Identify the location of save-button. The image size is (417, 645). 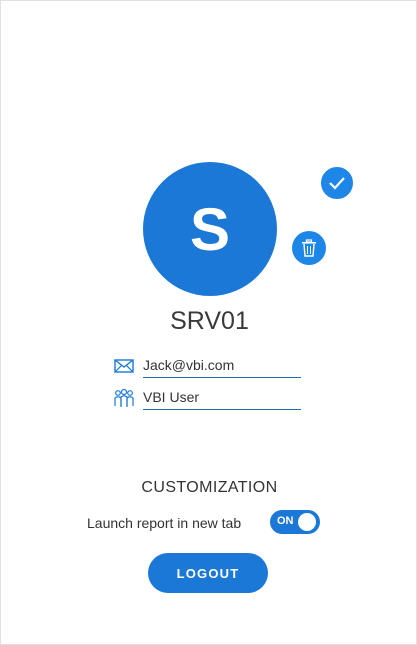
(337, 183).